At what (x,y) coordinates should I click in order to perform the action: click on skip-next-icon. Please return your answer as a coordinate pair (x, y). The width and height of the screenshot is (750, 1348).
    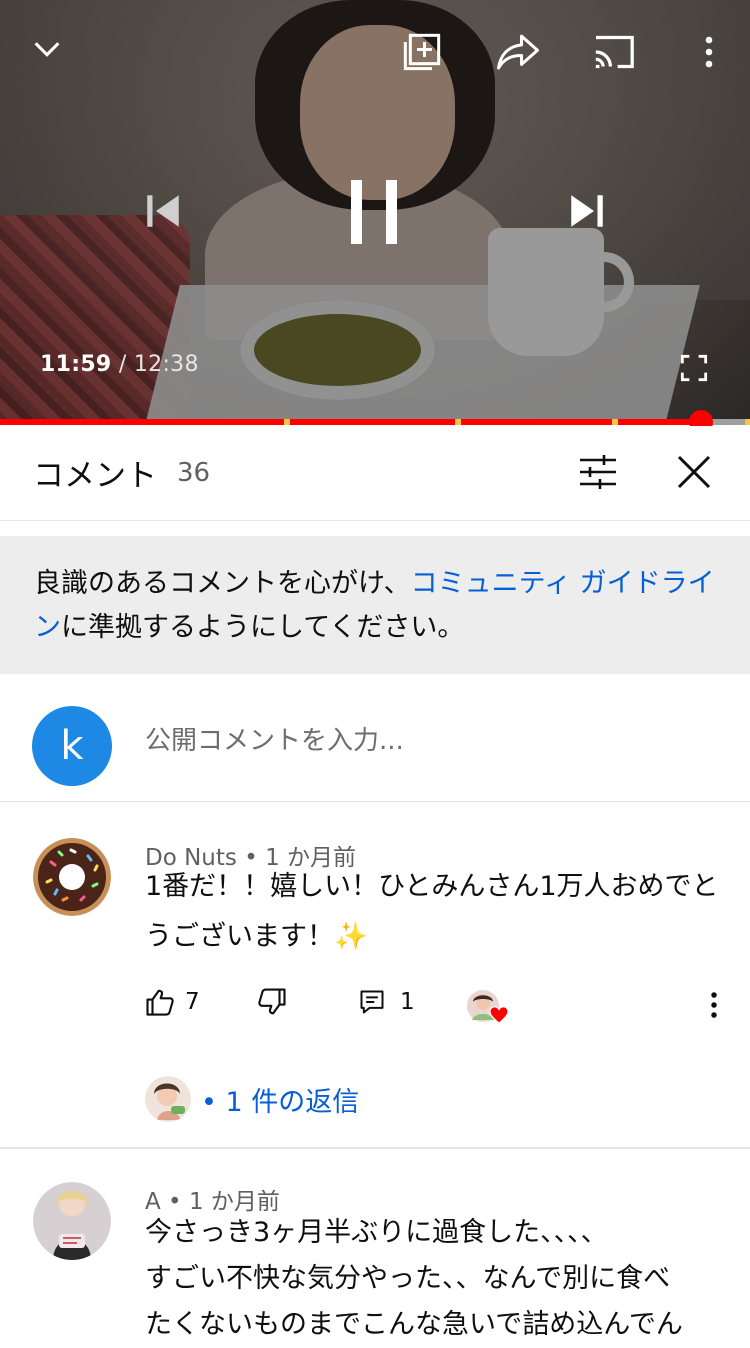
    Looking at the image, I should click on (587, 211).